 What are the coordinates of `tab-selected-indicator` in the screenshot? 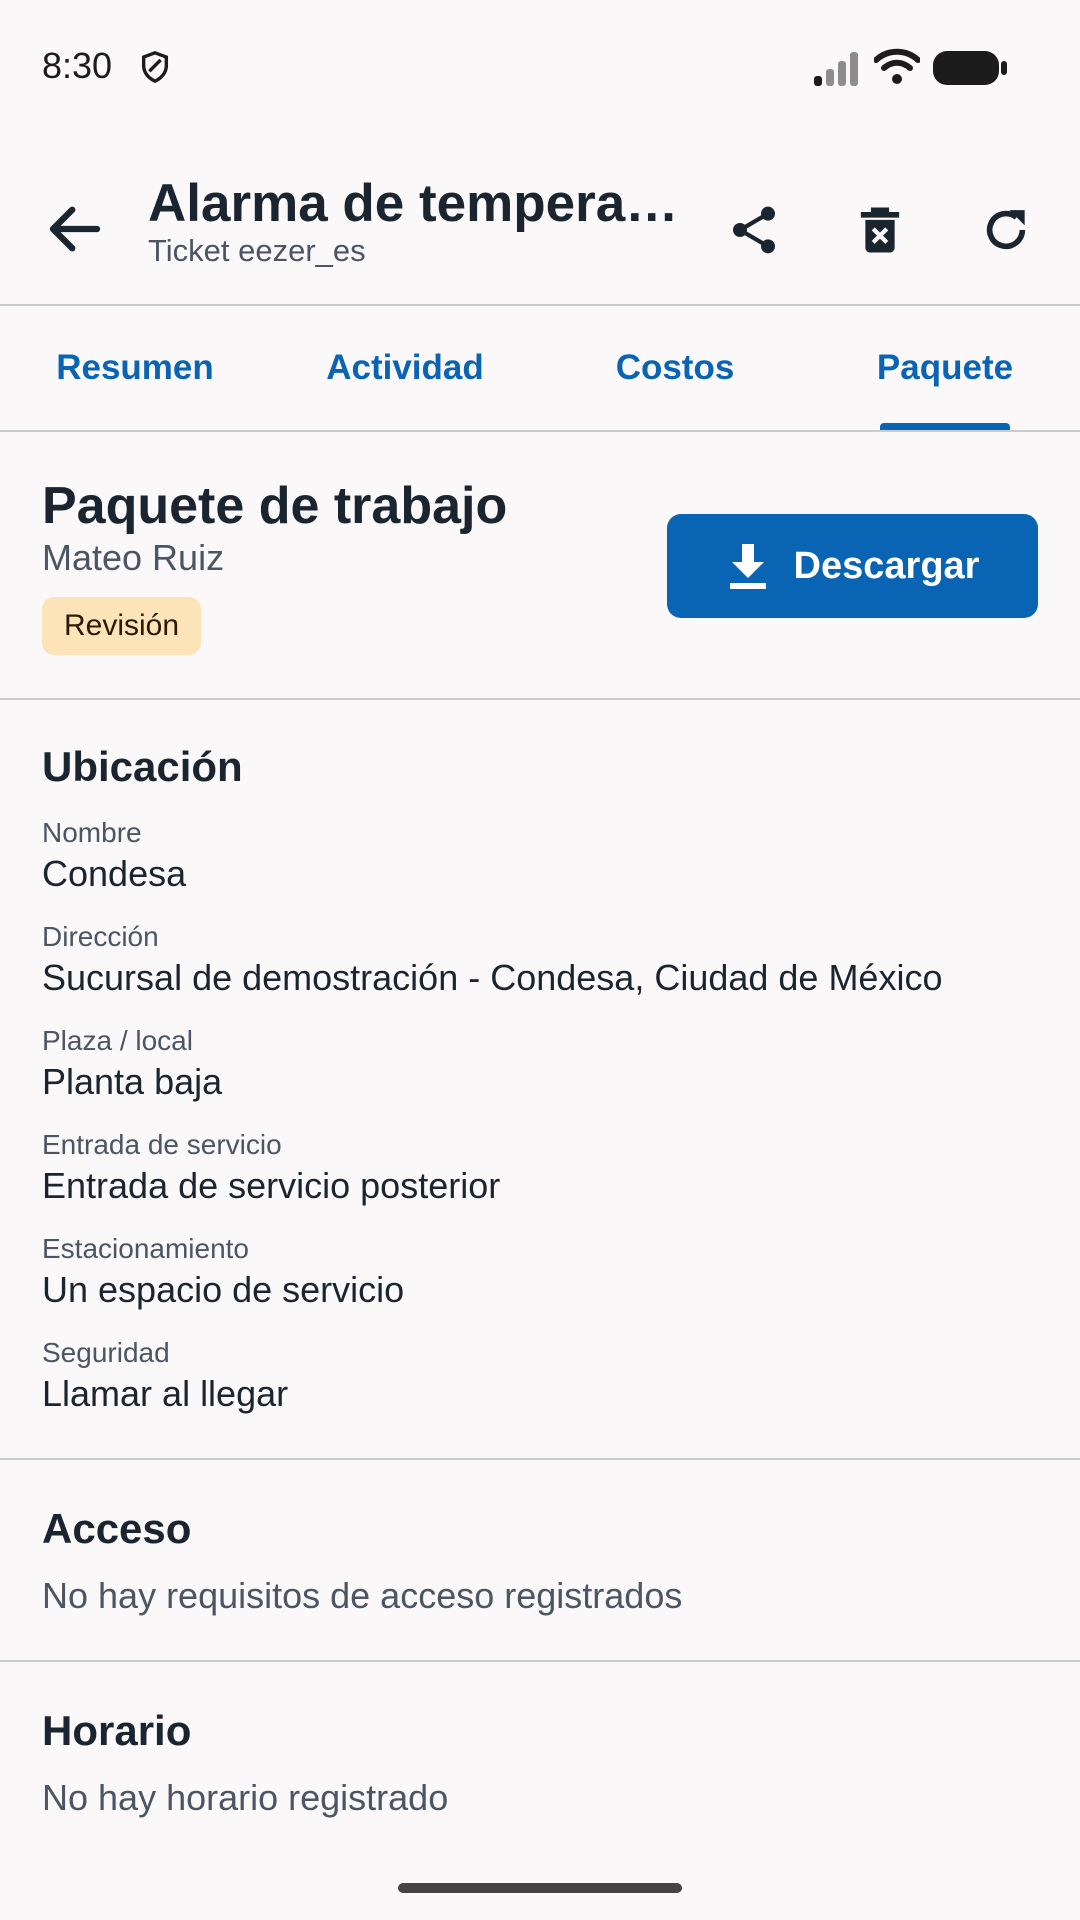 It's located at (945, 426).